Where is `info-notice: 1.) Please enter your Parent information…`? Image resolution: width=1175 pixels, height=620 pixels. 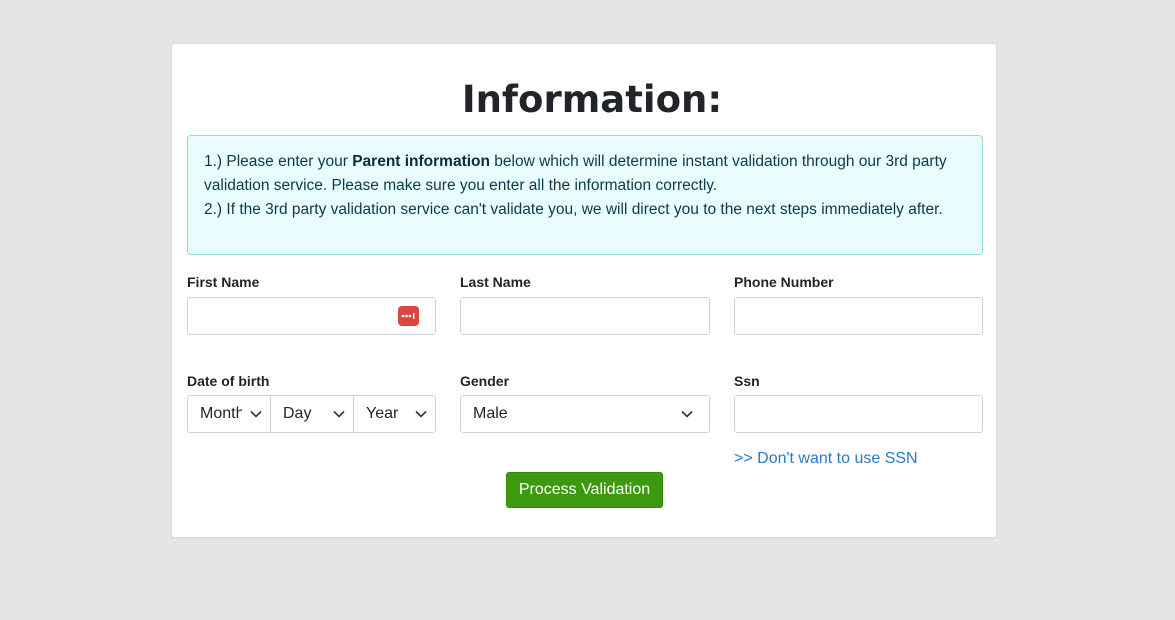
info-notice: 1.) Please enter your Parent information… is located at coordinates (585, 195).